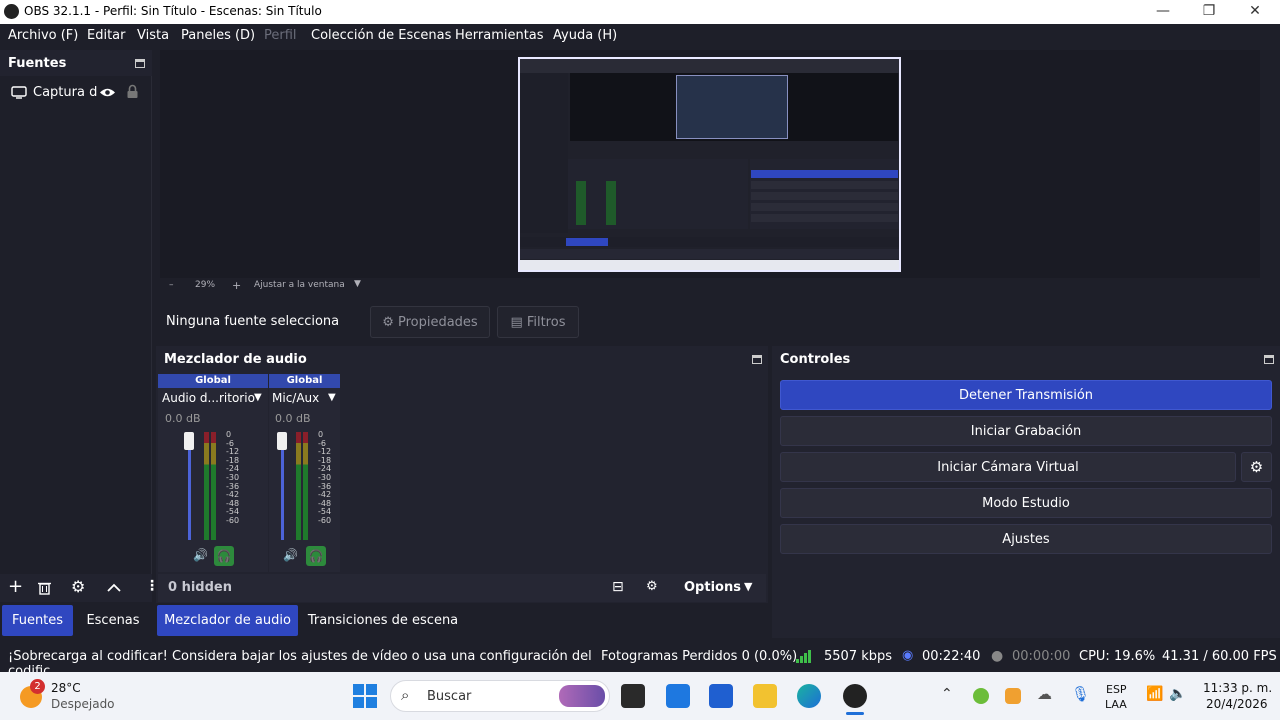 The width and height of the screenshot is (1280, 720). Describe the element at coordinates (83, 704) in the screenshot. I see `weather-desc: Despejado` at that location.